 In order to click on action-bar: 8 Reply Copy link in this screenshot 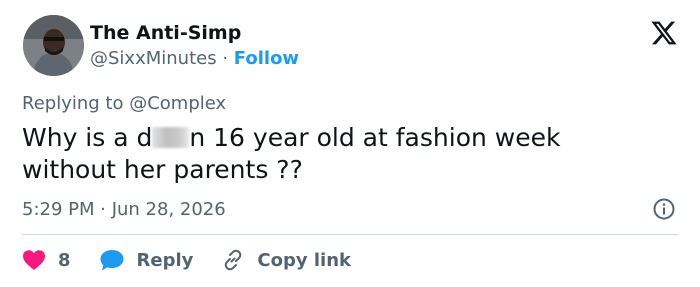, I will do `click(200, 260)`.